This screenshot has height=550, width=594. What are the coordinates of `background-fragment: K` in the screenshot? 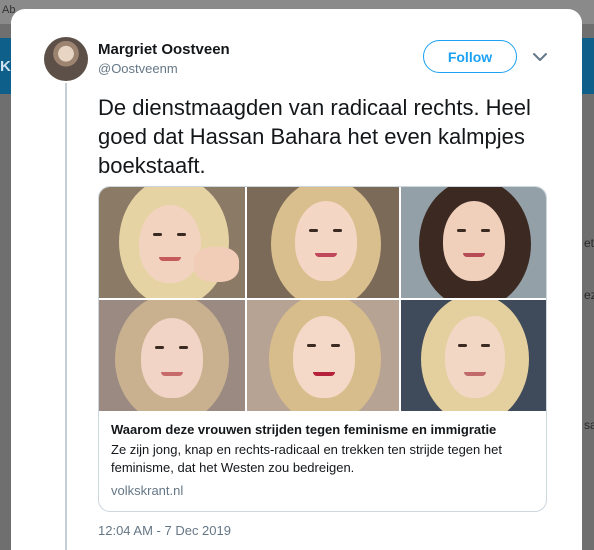 It's located at (5, 66).